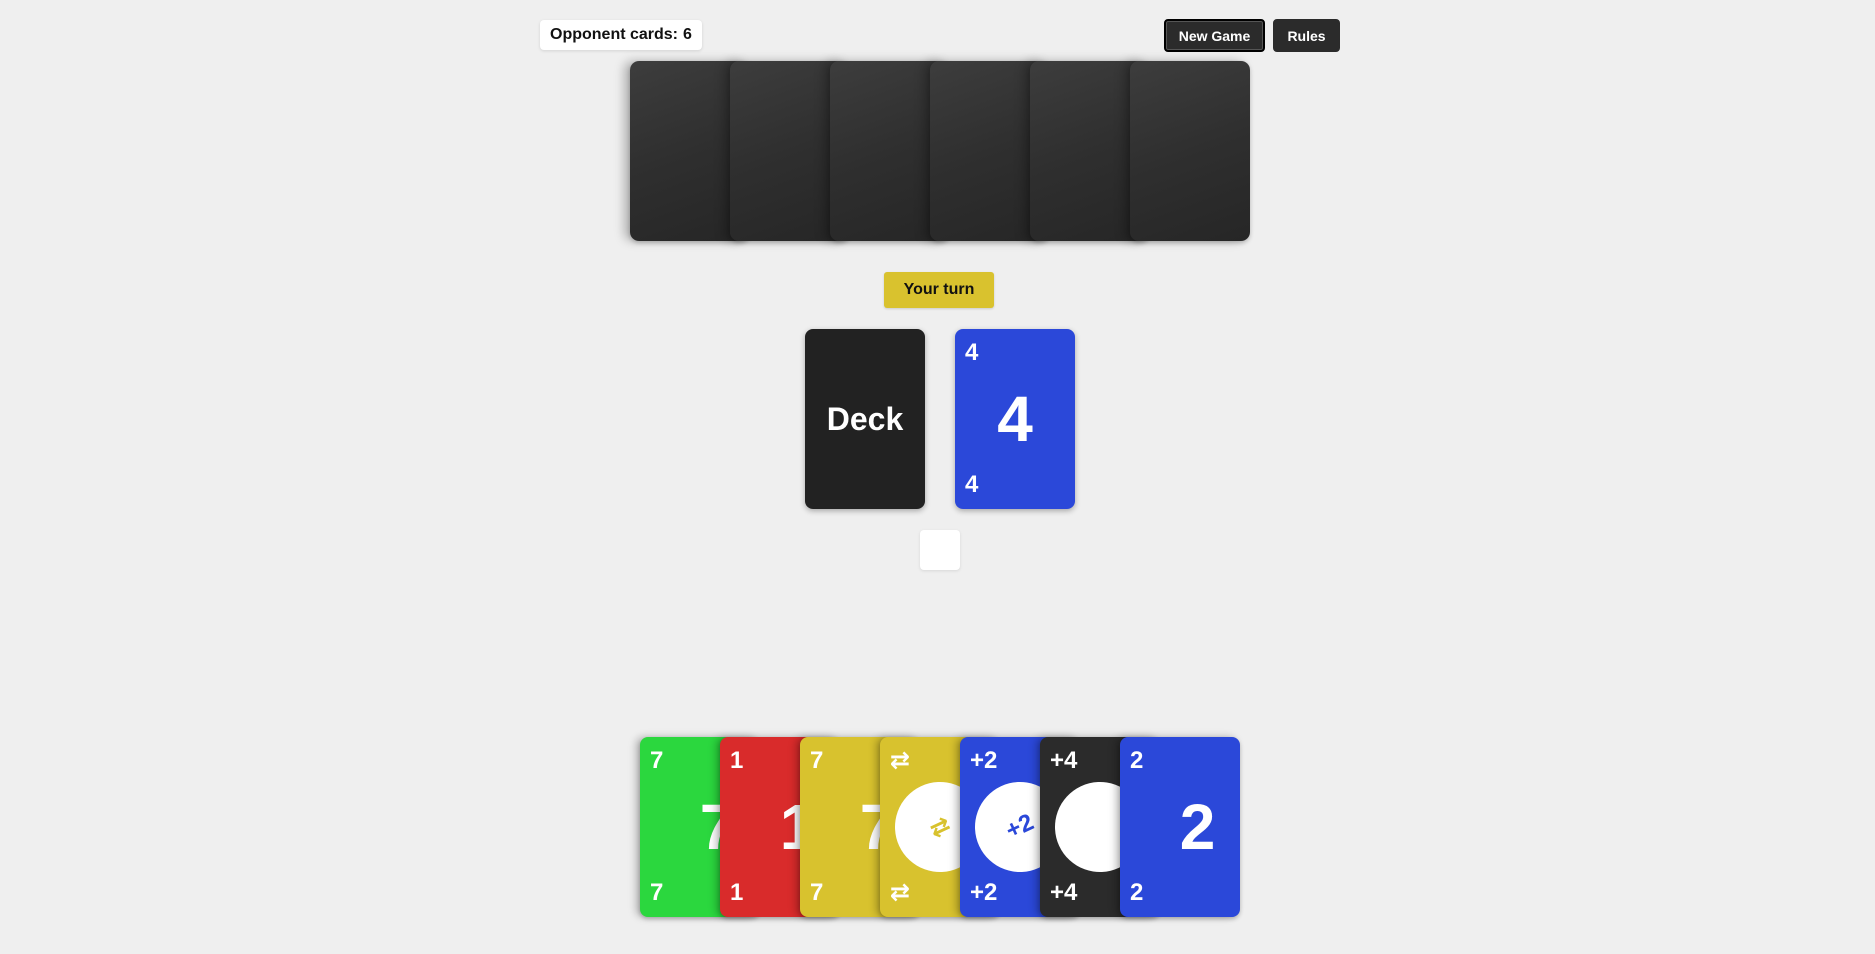 Image resolution: width=1875 pixels, height=954 pixels. Describe the element at coordinates (1064, 760) in the screenshot. I see `card-corner-top: +4` at that location.